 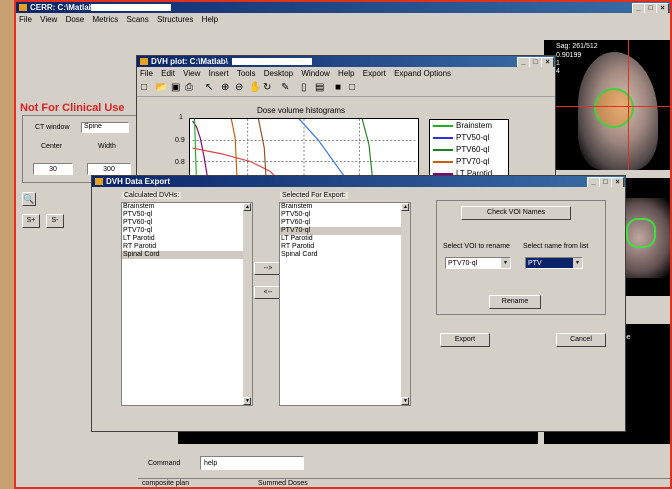 I want to click on open-icon: 📂, so click(x=161, y=88).